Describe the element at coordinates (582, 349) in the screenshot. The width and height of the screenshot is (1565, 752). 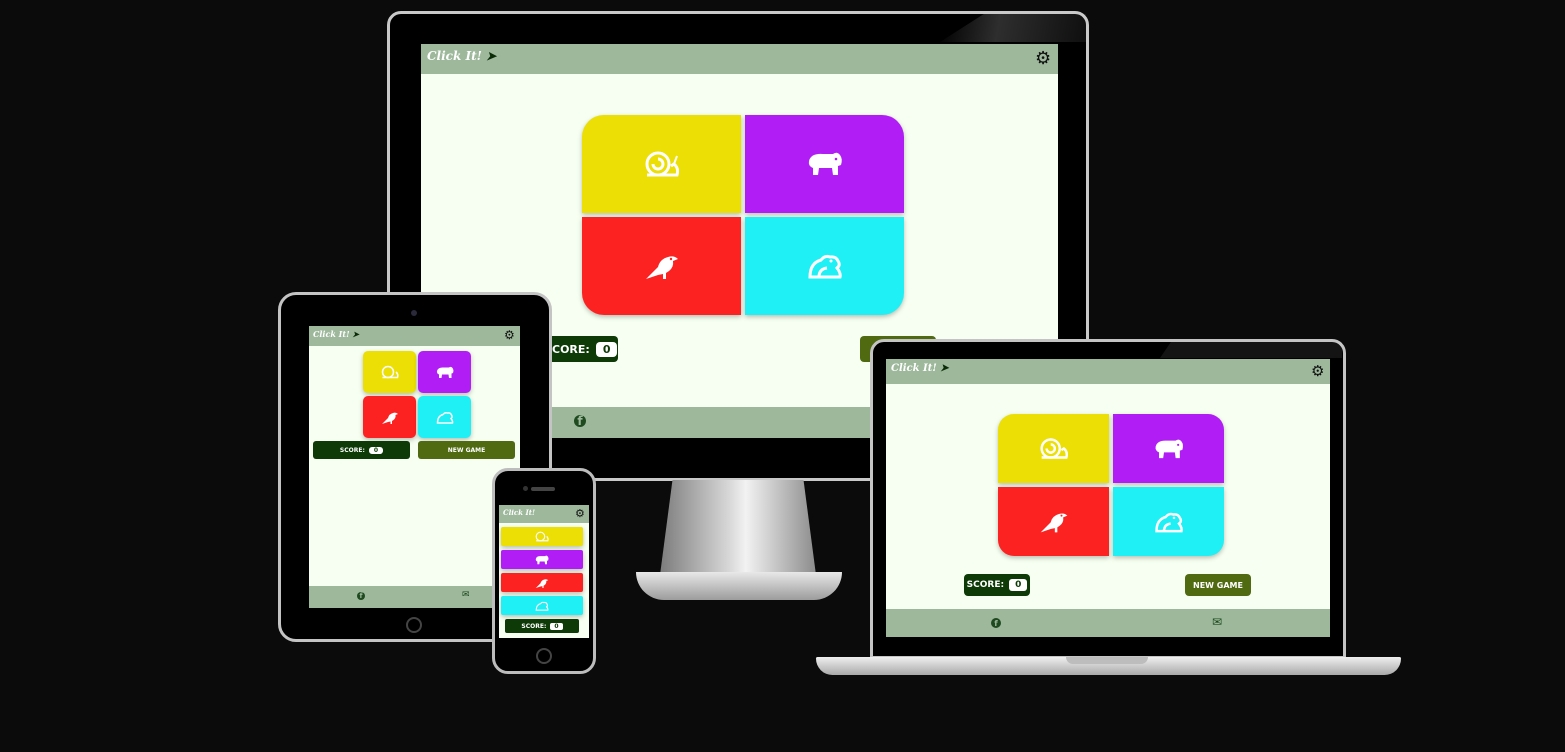
I see `score-display: CORE: 0` at that location.